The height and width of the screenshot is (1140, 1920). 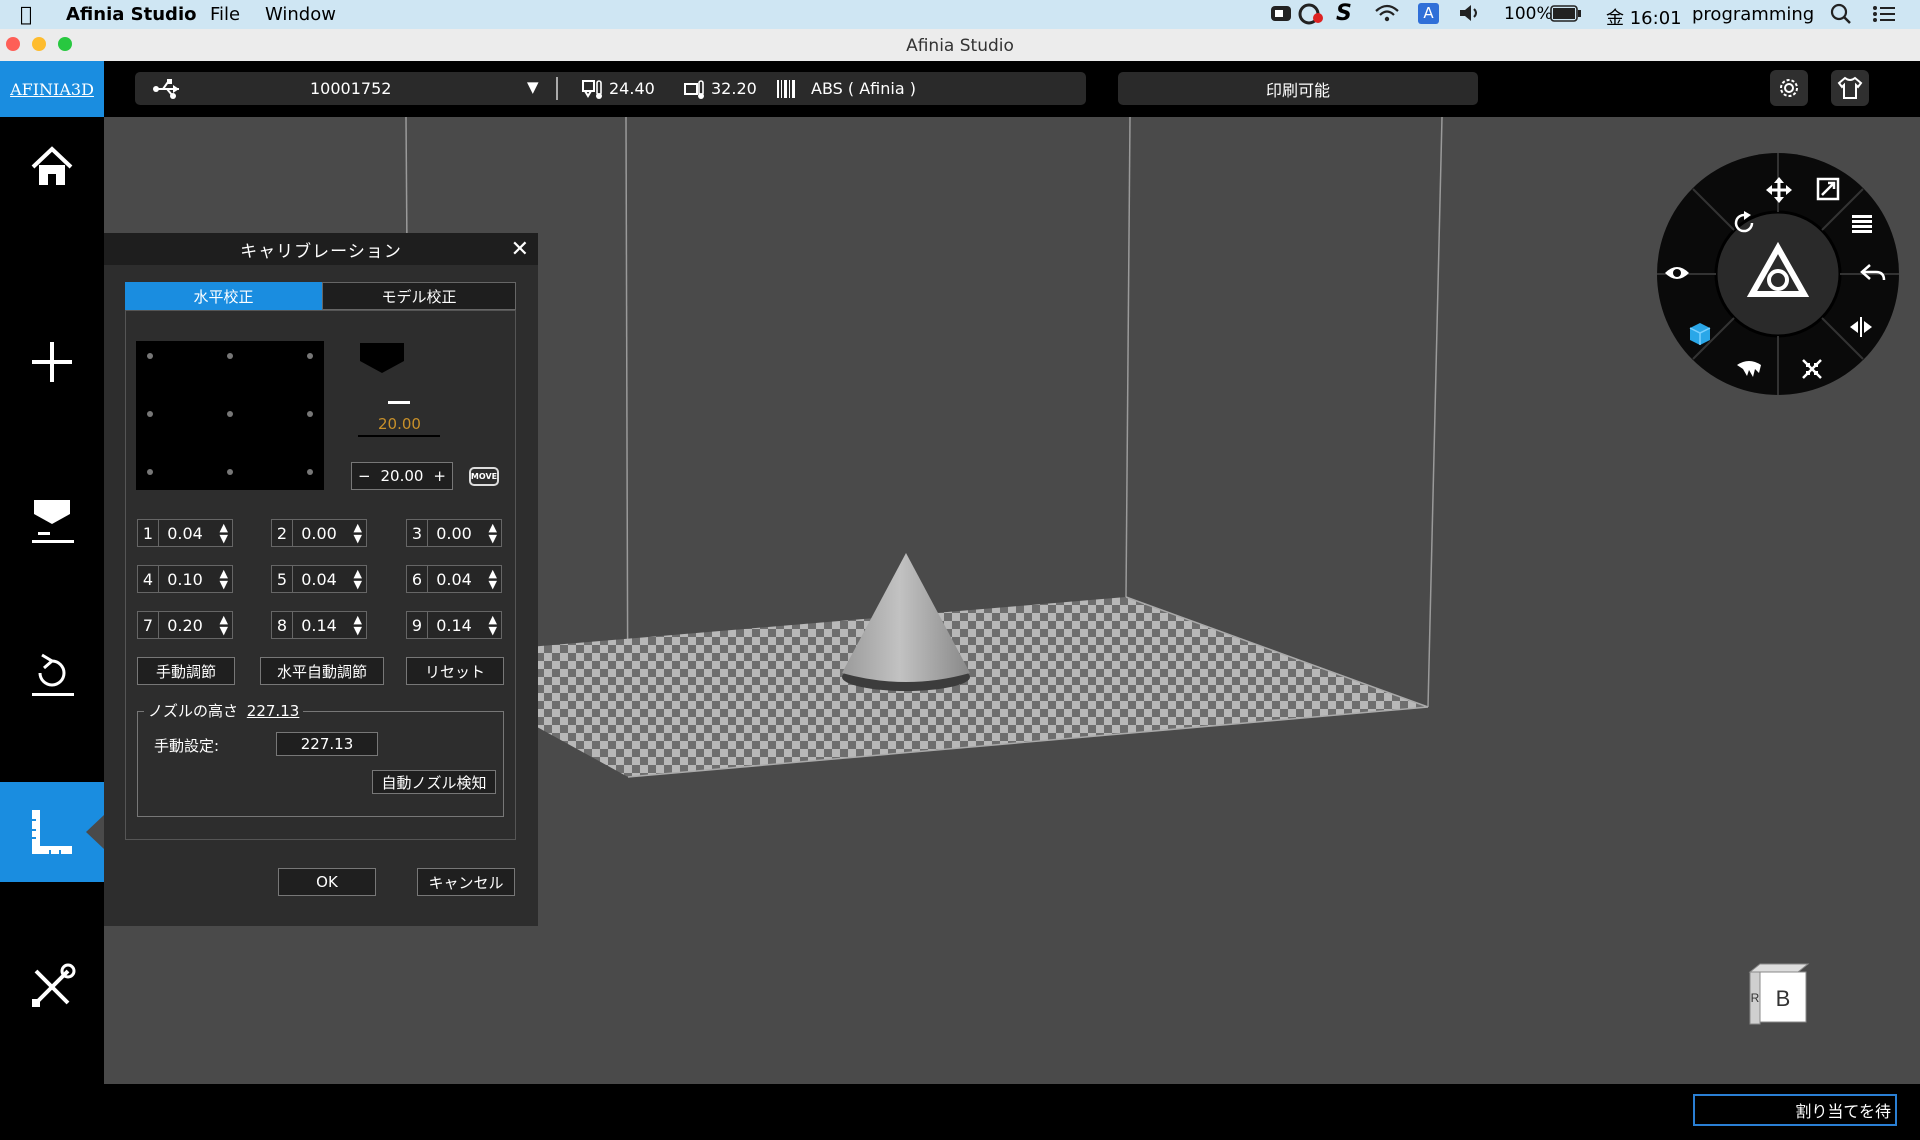 What do you see at coordinates (1677, 275) in the screenshot?
I see `view-tool-button` at bounding box center [1677, 275].